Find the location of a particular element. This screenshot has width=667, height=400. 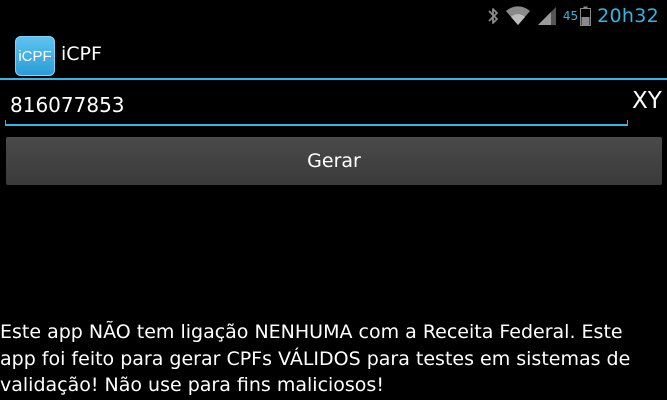

input-underline-right-tick is located at coordinates (627, 123).